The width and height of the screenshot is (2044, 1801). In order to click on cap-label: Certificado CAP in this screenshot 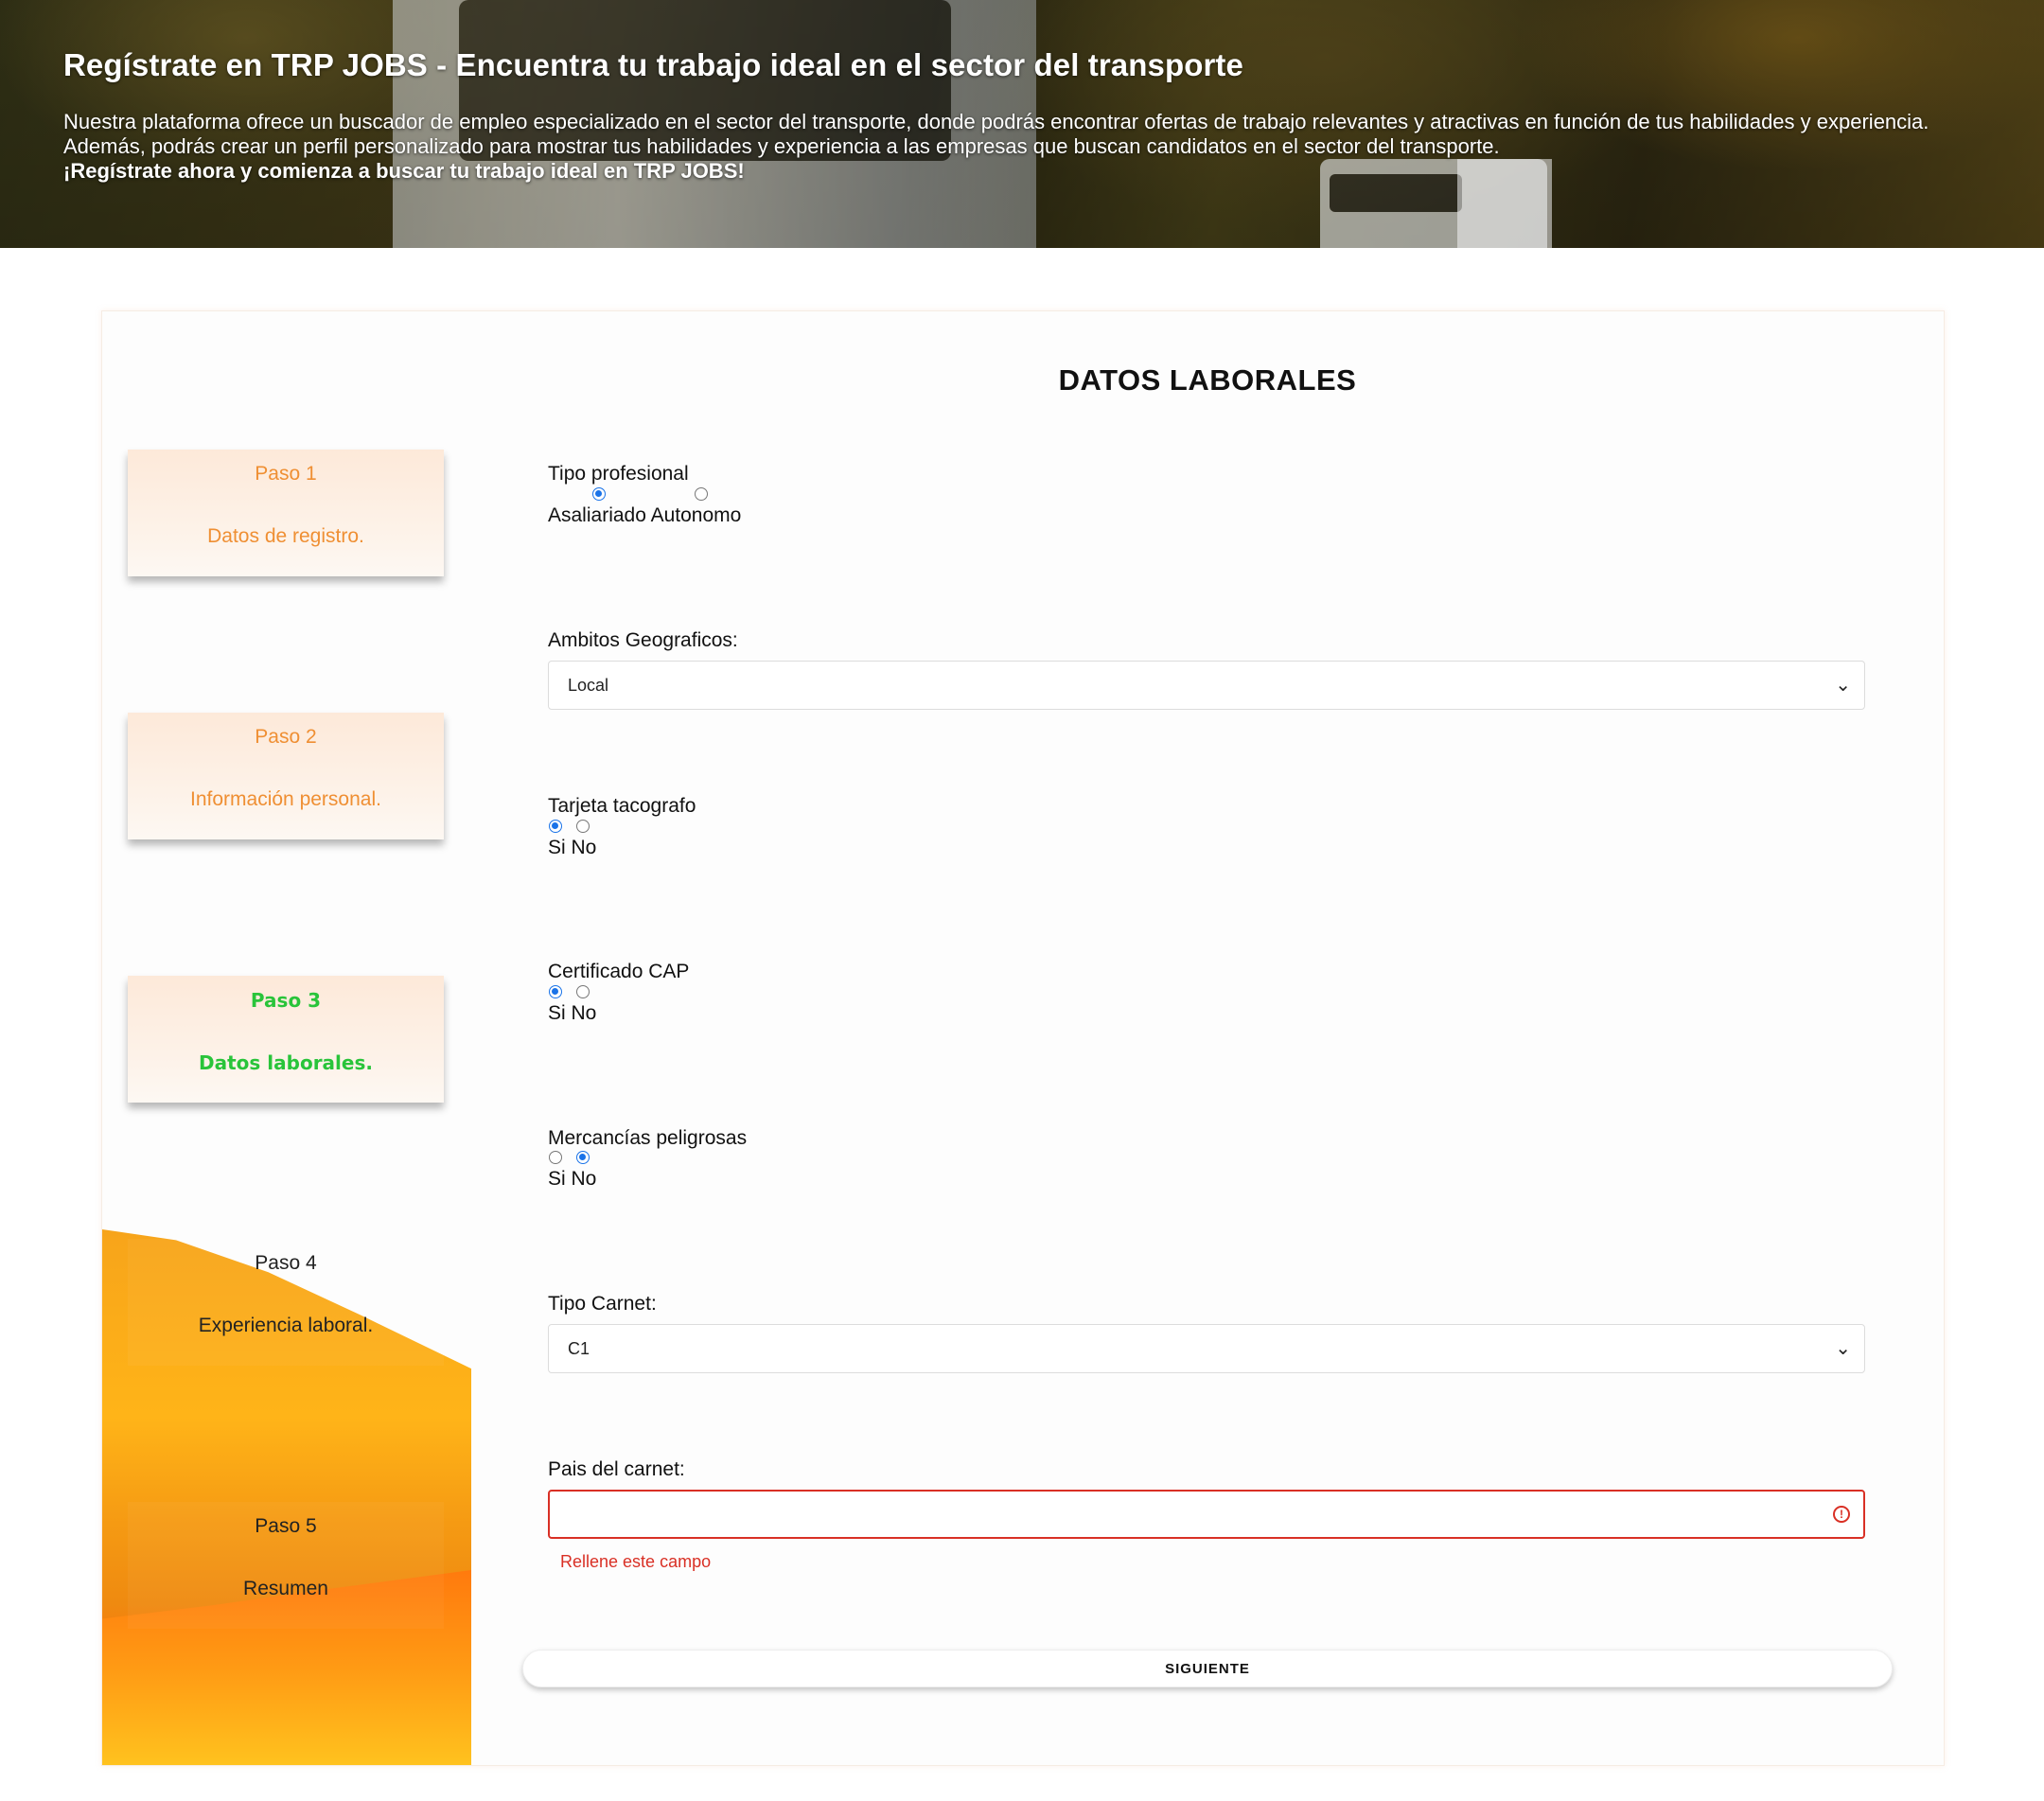, I will do `click(619, 971)`.